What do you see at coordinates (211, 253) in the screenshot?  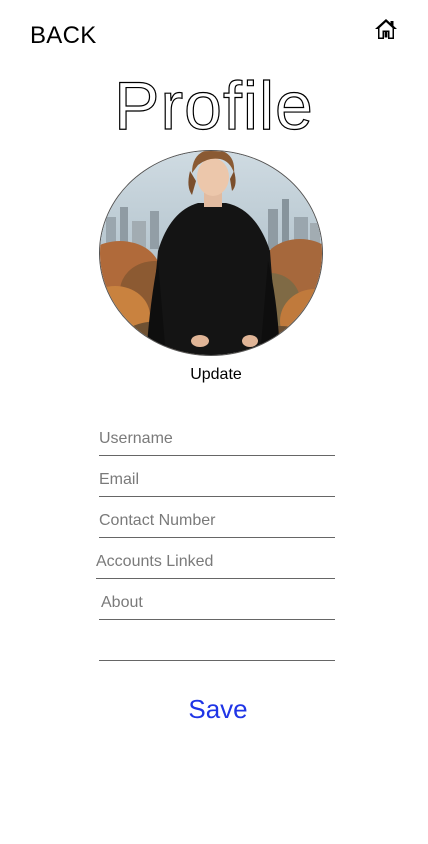 I see `profile-photo` at bounding box center [211, 253].